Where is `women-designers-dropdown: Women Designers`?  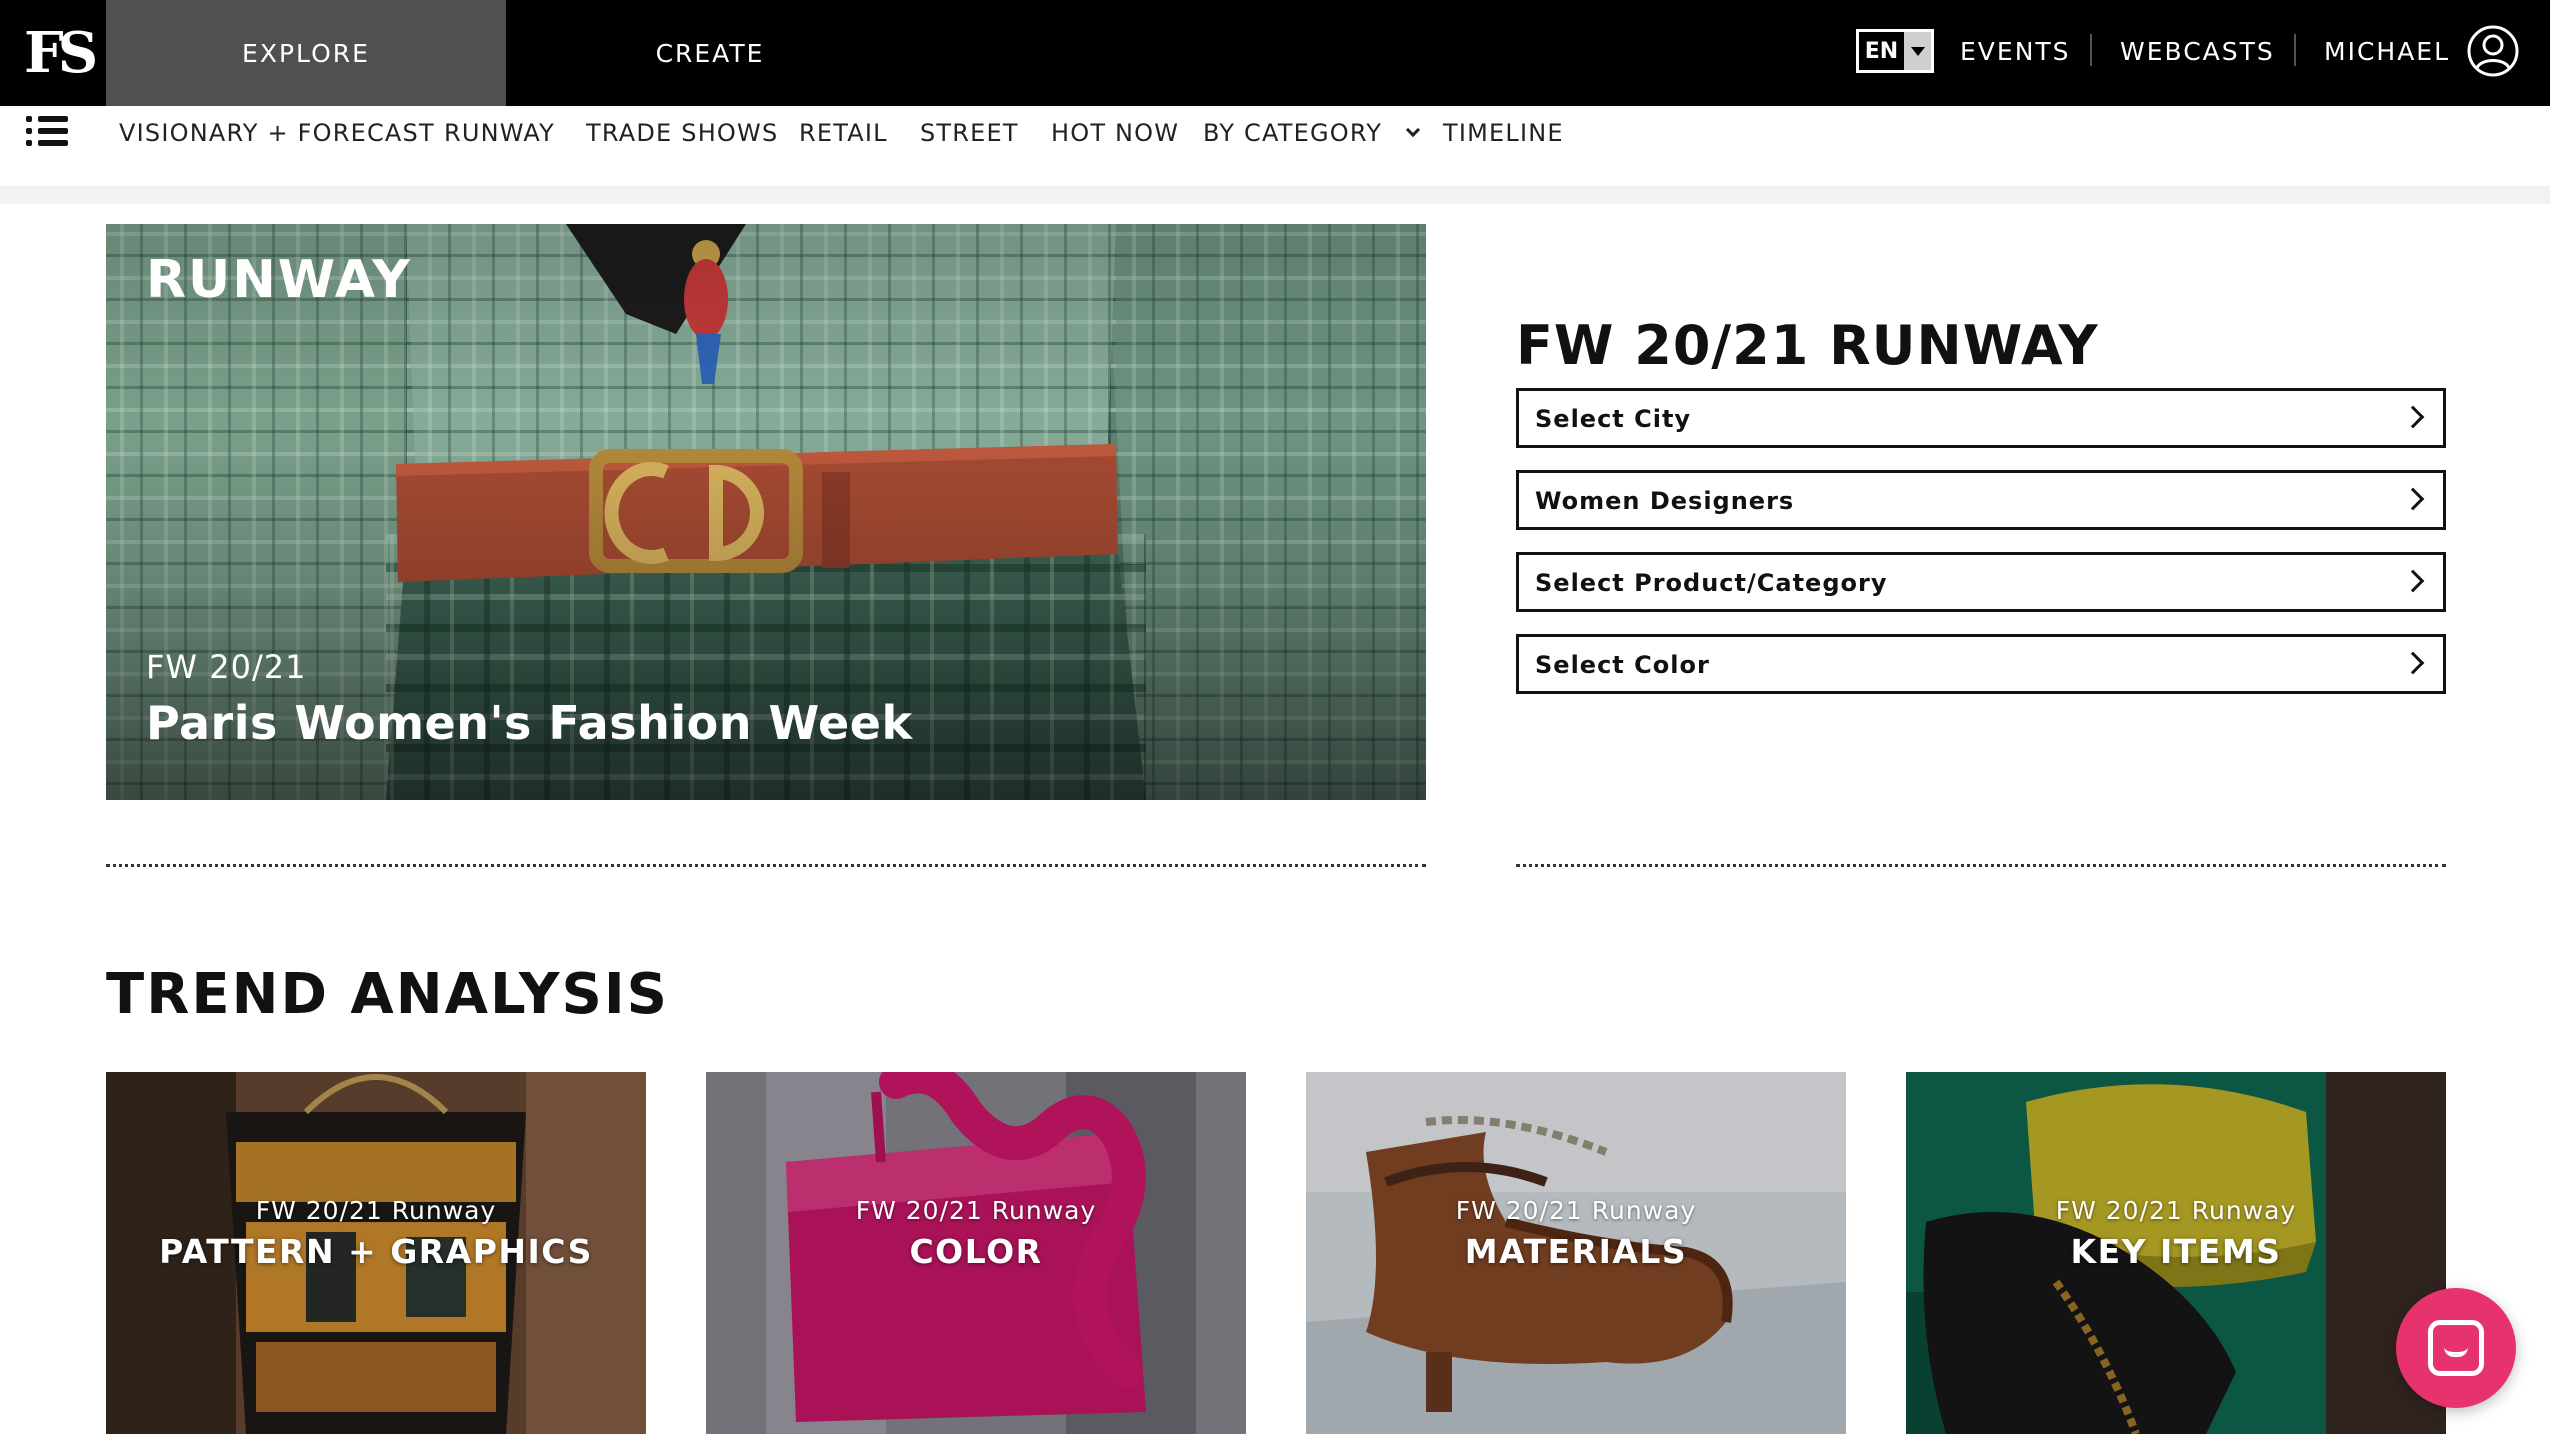 women-designers-dropdown: Women Designers is located at coordinates (1981, 500).